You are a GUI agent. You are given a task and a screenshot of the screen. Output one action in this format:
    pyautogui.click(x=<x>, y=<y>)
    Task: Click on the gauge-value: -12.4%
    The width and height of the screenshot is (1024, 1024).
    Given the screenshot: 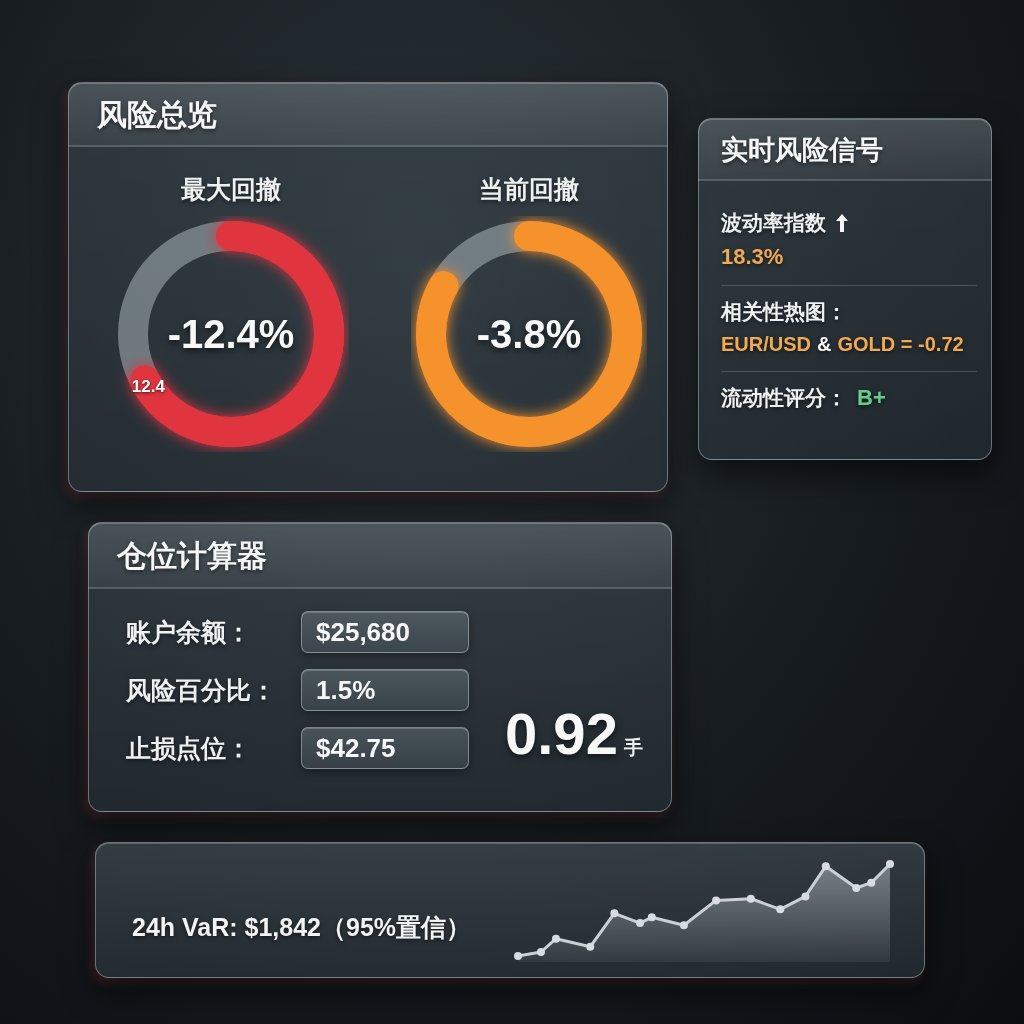 What is the action you would take?
    pyautogui.click(x=231, y=334)
    